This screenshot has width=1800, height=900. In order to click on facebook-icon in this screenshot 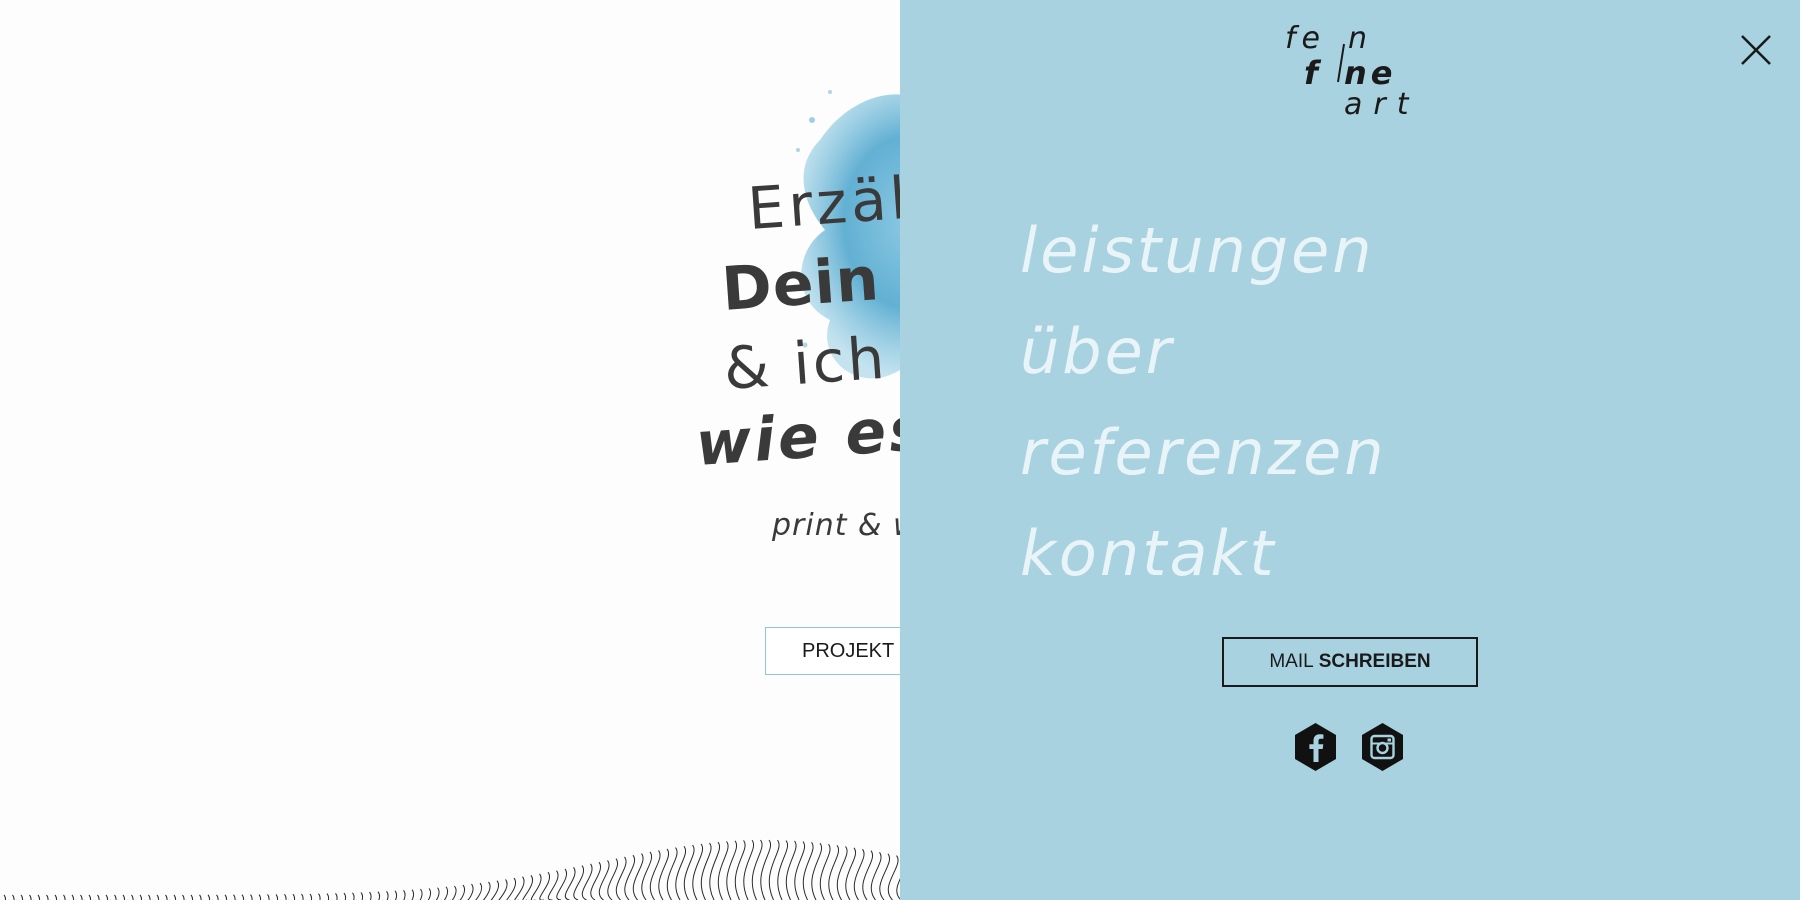, I will do `click(1315, 747)`.